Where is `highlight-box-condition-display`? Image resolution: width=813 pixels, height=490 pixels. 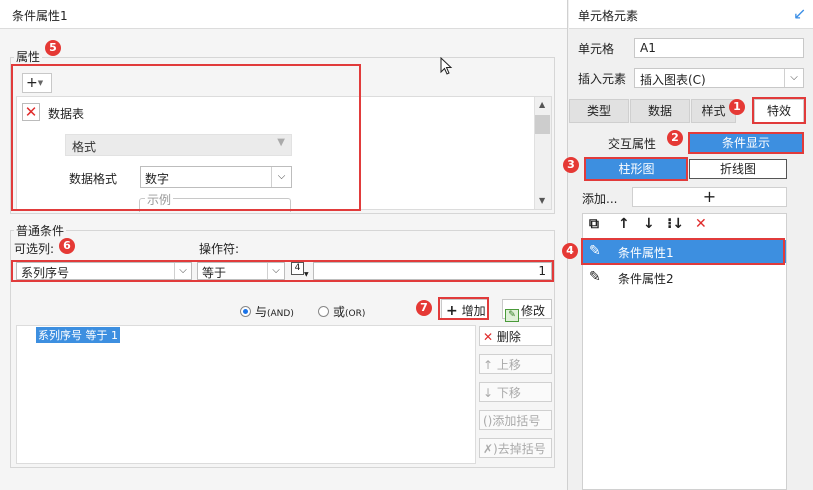 highlight-box-condition-display is located at coordinates (746, 143).